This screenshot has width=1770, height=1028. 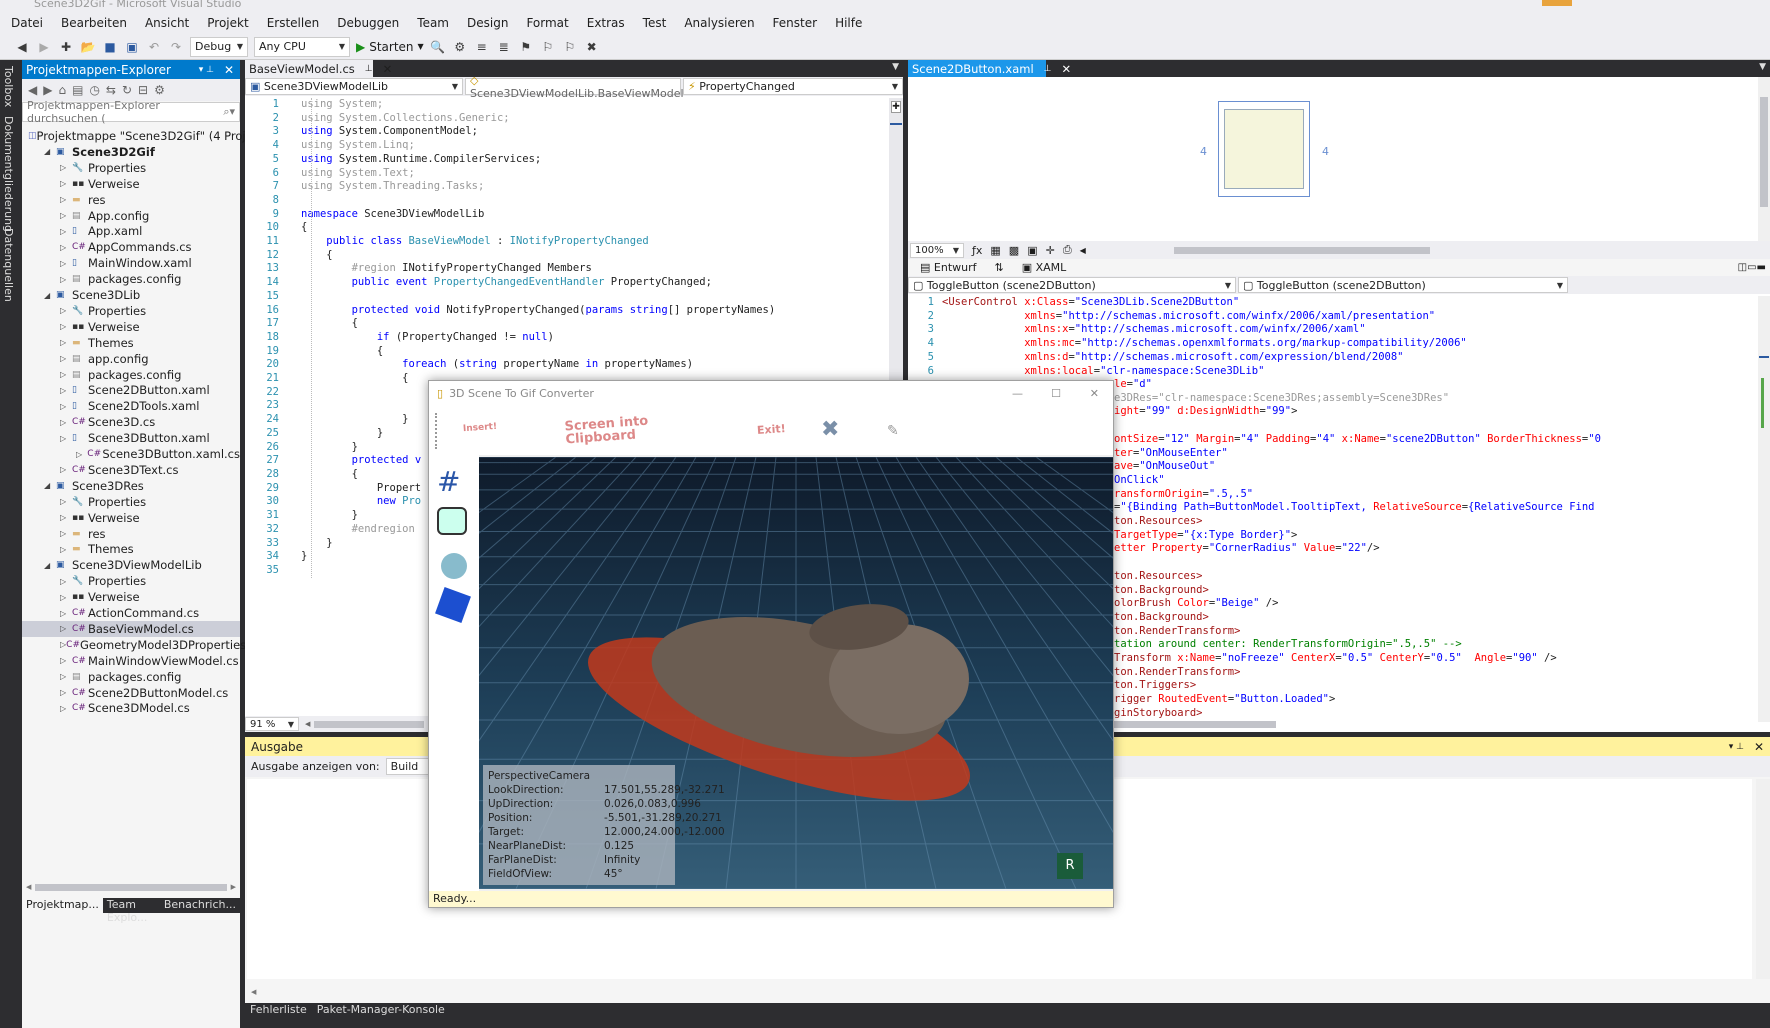 I want to click on formula-icon: ƒx, so click(x=977, y=250).